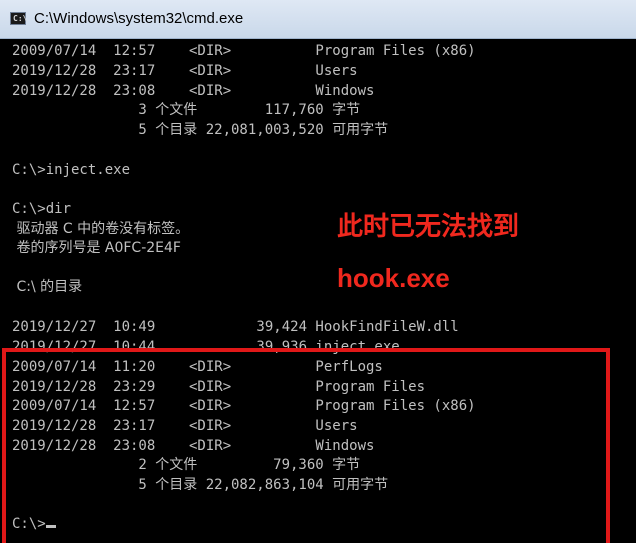 Image resolution: width=636 pixels, height=543 pixels. I want to click on title-bar: C:\ C:\Windows\system32\cmd.exe, so click(318, 19).